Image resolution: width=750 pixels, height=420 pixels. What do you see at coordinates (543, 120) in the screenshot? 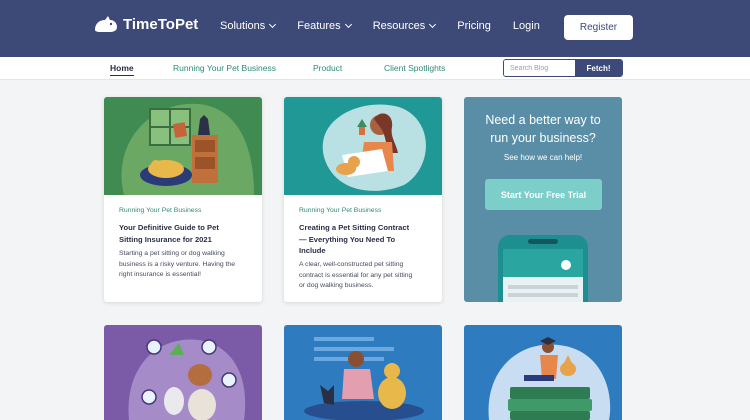
I see `heading-line: Need a better way to` at bounding box center [543, 120].